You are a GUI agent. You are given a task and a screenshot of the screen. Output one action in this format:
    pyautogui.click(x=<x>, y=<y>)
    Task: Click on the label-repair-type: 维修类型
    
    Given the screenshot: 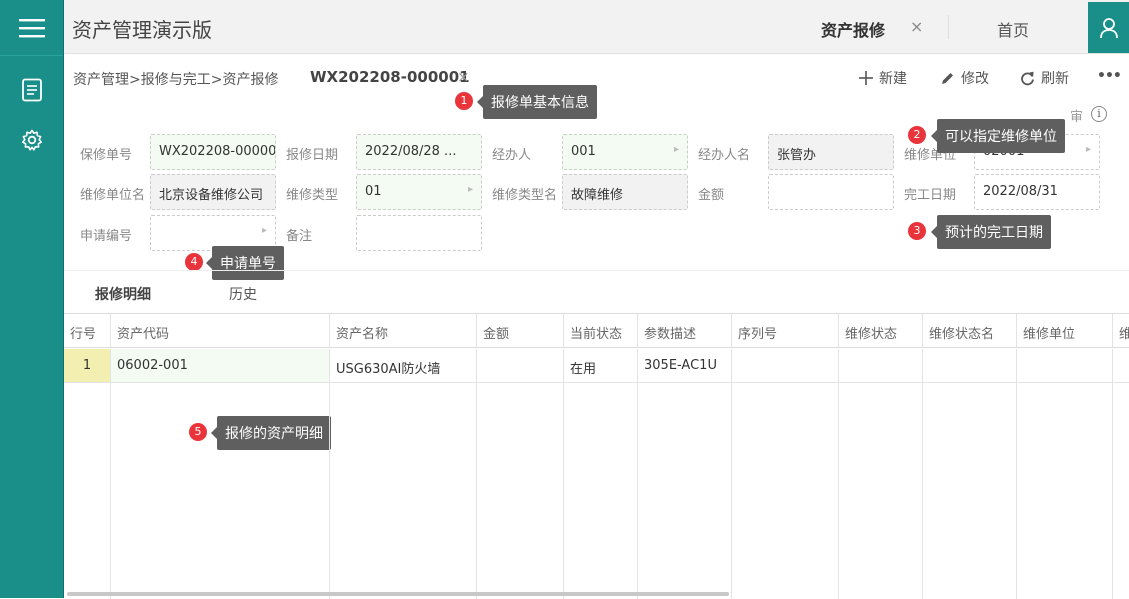 What is the action you would take?
    pyautogui.click(x=312, y=195)
    